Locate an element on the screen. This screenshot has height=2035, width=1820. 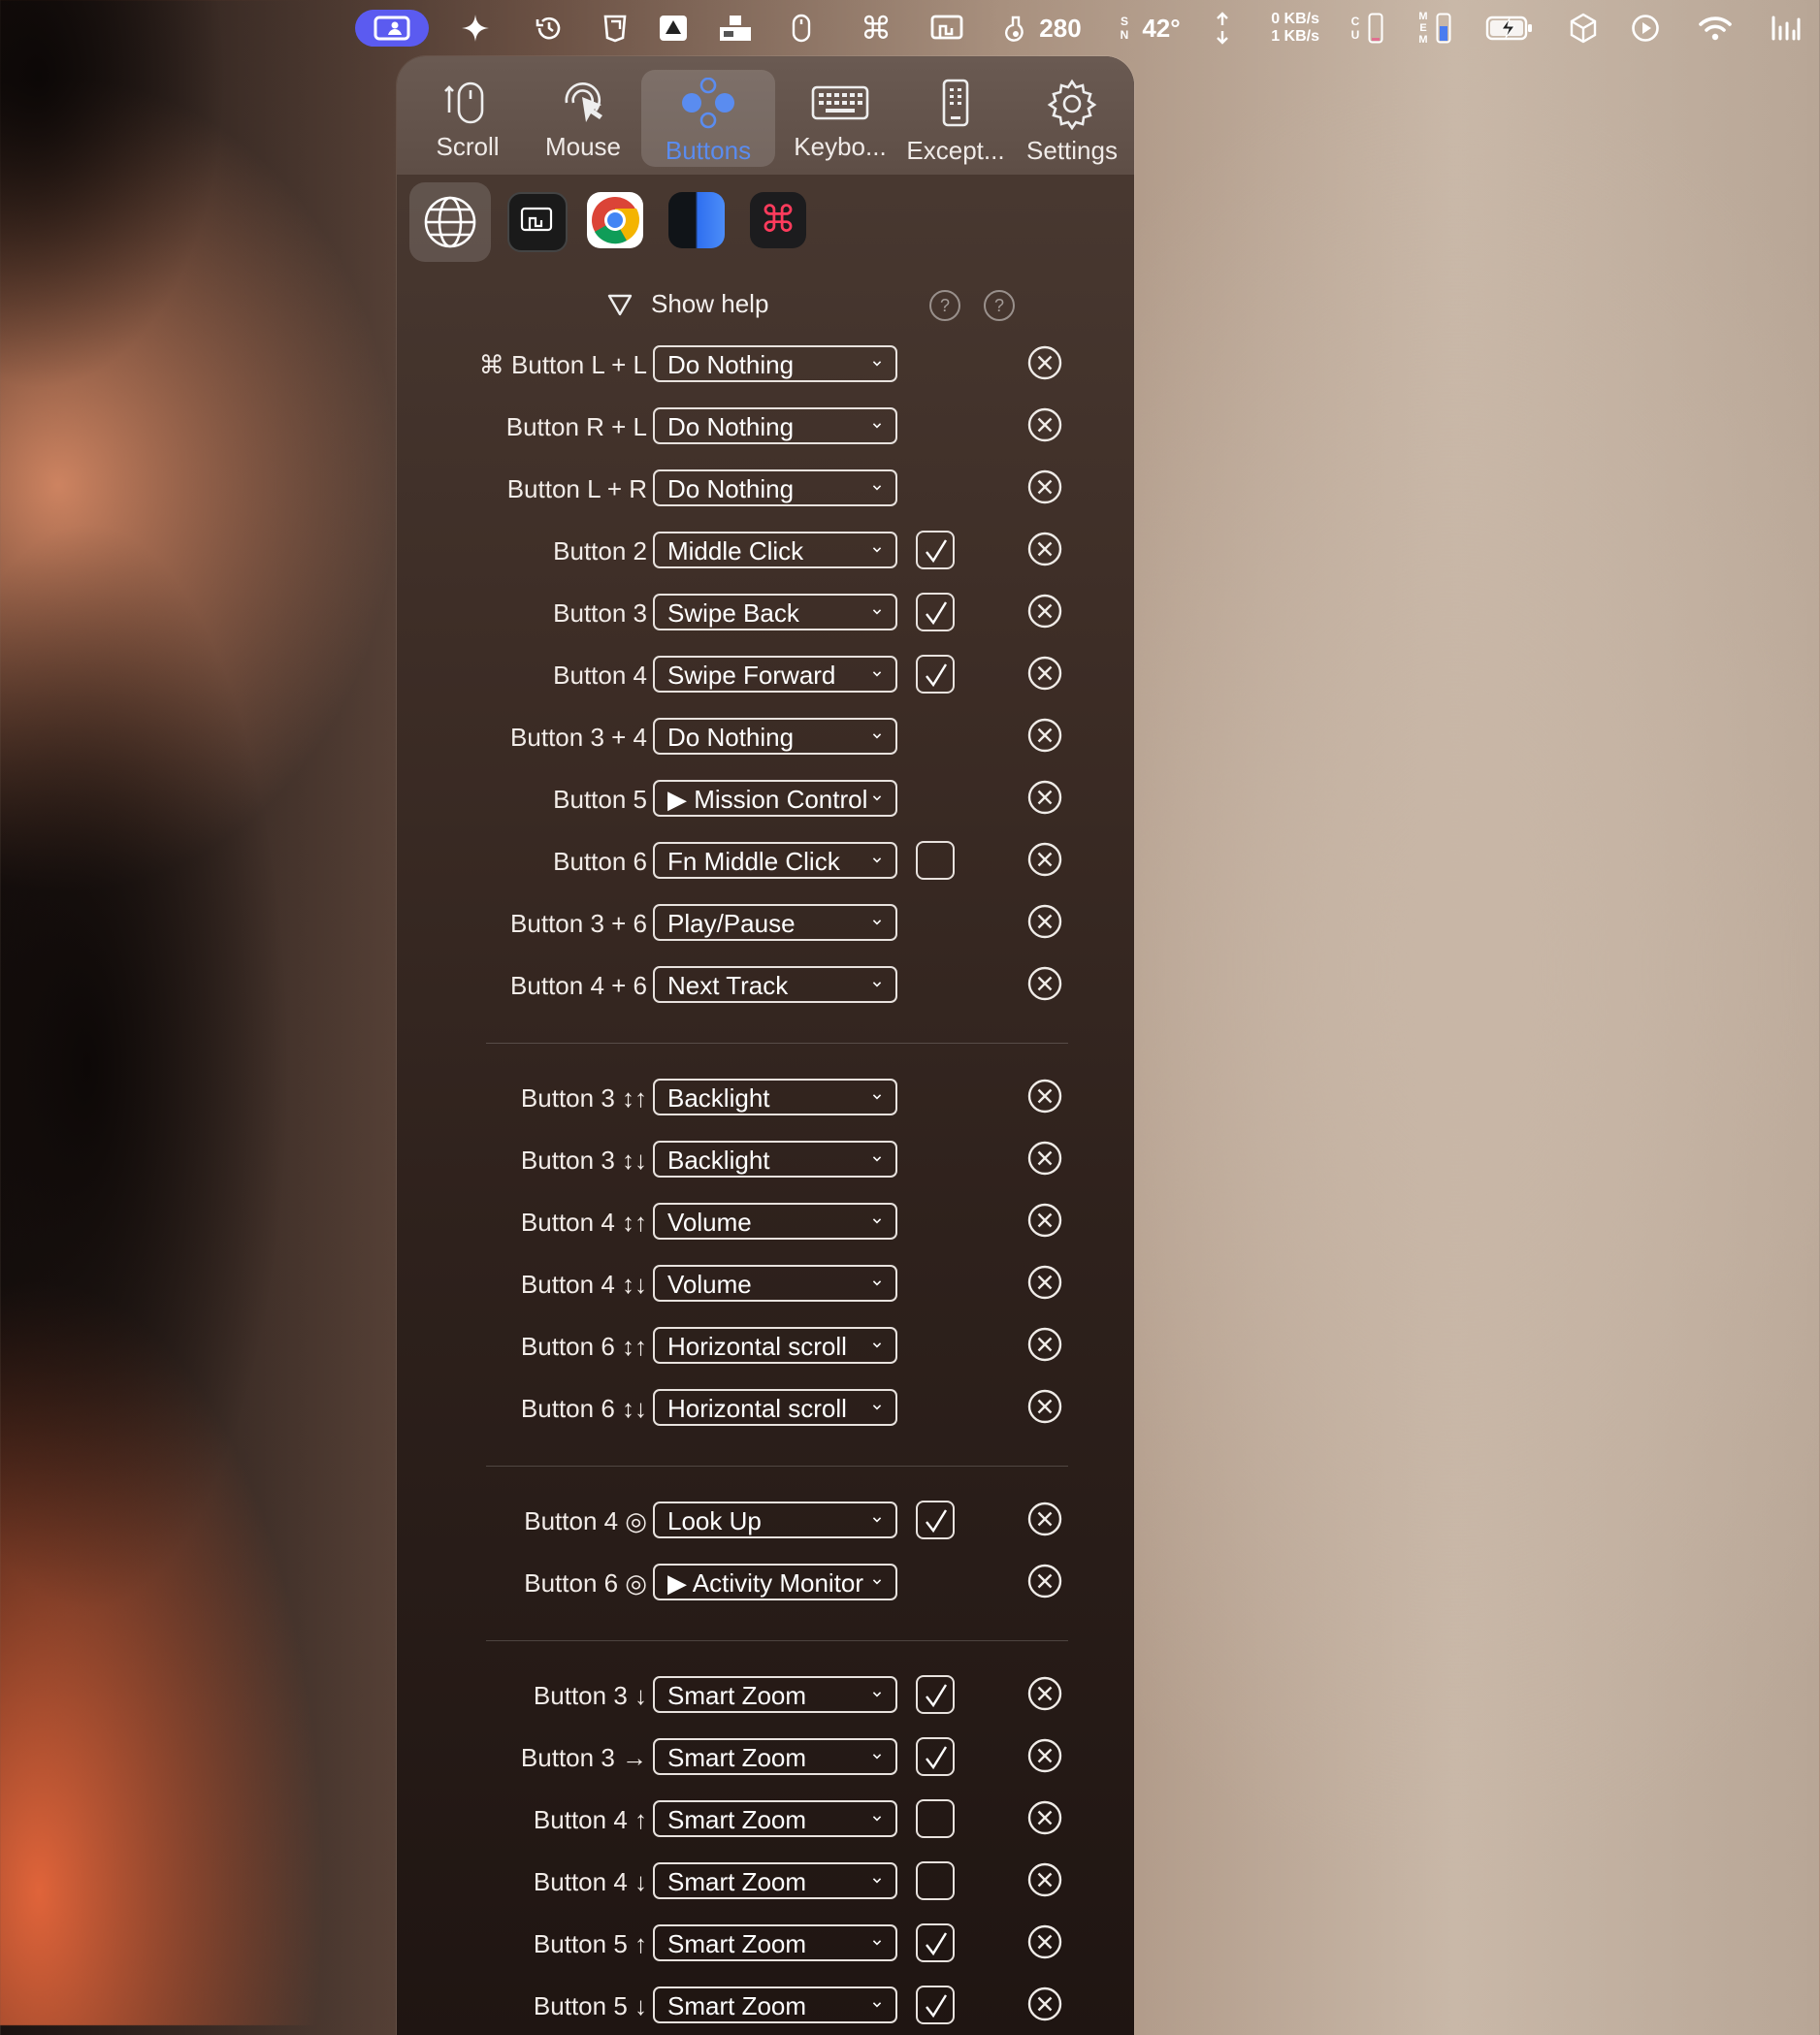
cpu-u: U is located at coordinates (1355, 35).